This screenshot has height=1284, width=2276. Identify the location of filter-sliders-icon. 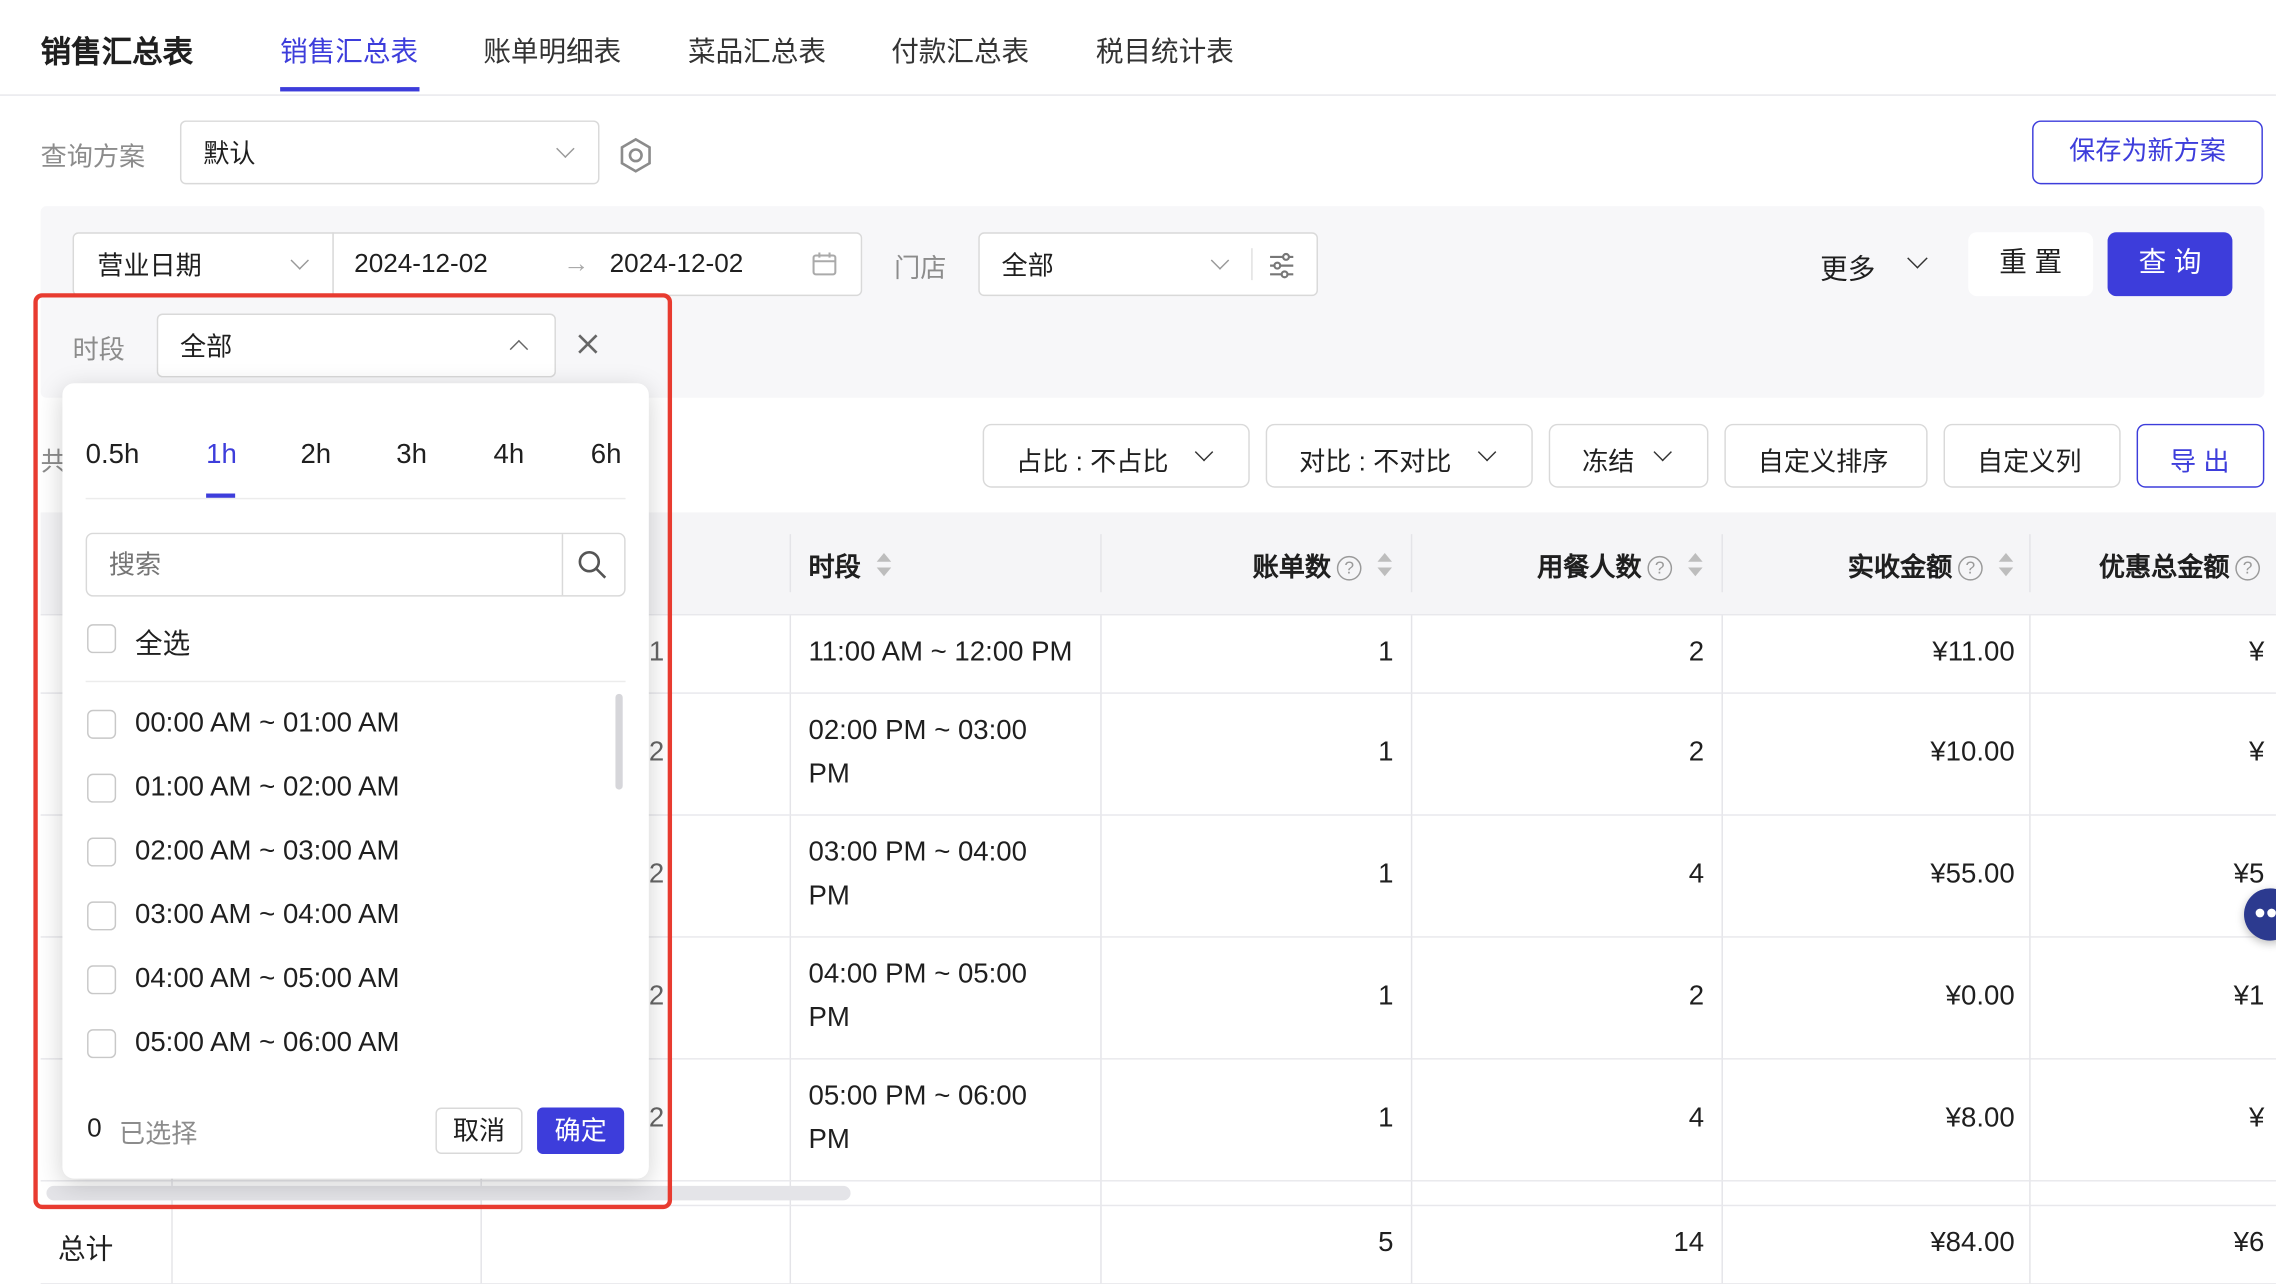
(1281, 265).